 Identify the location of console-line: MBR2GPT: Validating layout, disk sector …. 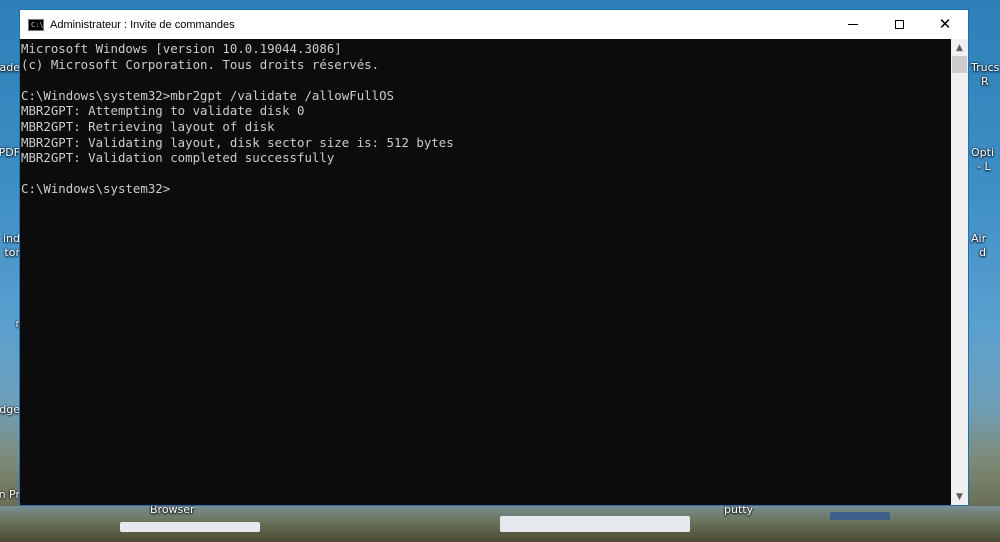
(237, 142).